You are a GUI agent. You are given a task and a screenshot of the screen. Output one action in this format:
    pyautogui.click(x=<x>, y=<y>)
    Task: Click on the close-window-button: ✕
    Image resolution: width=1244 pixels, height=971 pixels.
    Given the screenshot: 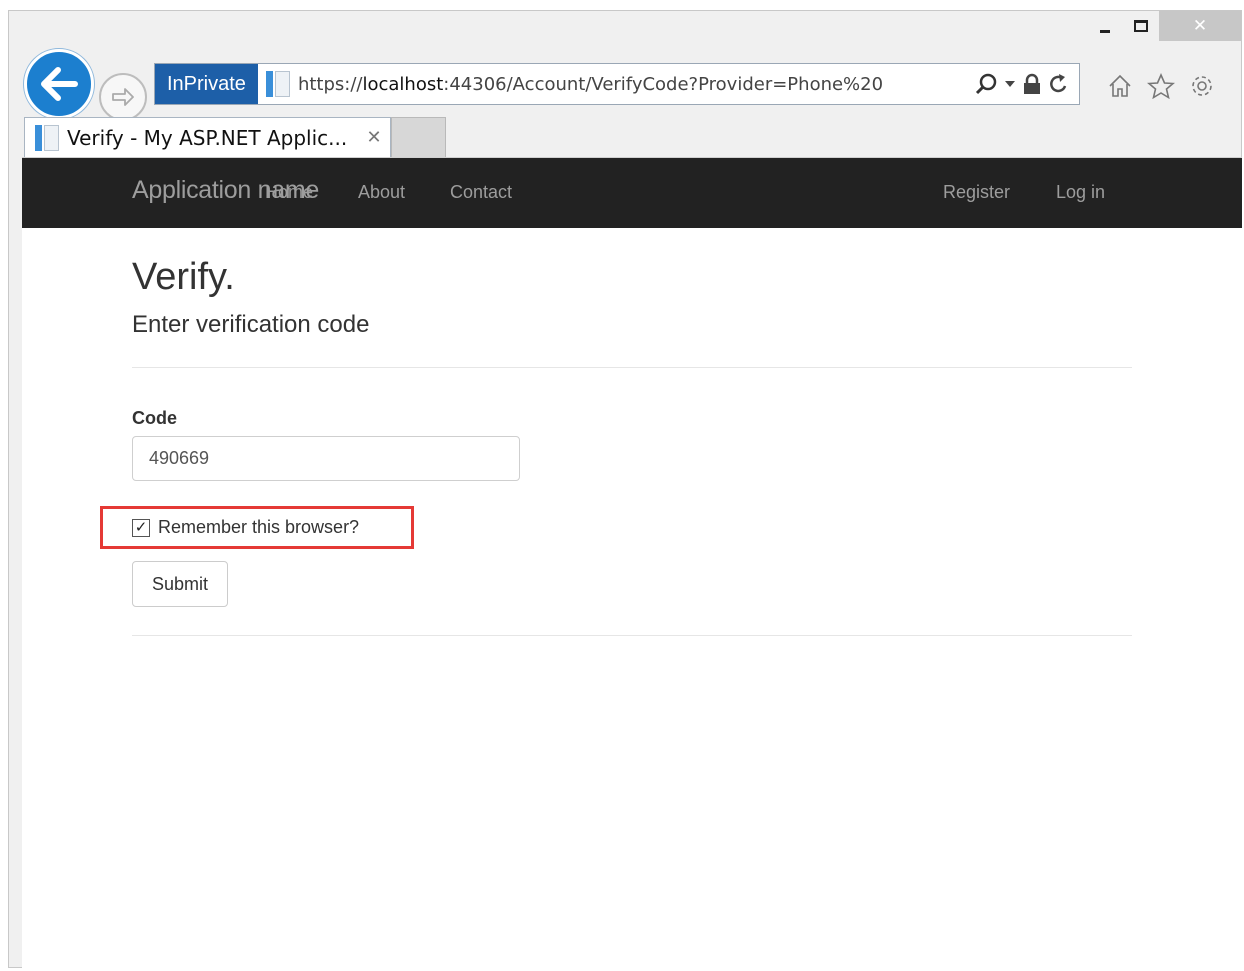 What is the action you would take?
    pyautogui.click(x=1200, y=26)
    